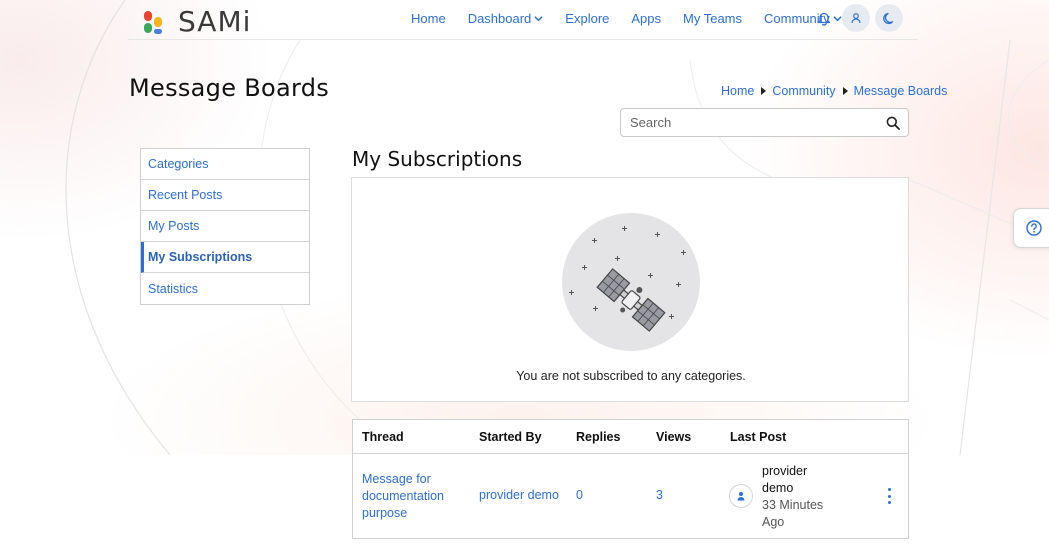 This screenshot has height=548, width=1049. Describe the element at coordinates (225, 257) in the screenshot. I see `sidebar-item-my-subscriptions: My Subscriptions` at that location.